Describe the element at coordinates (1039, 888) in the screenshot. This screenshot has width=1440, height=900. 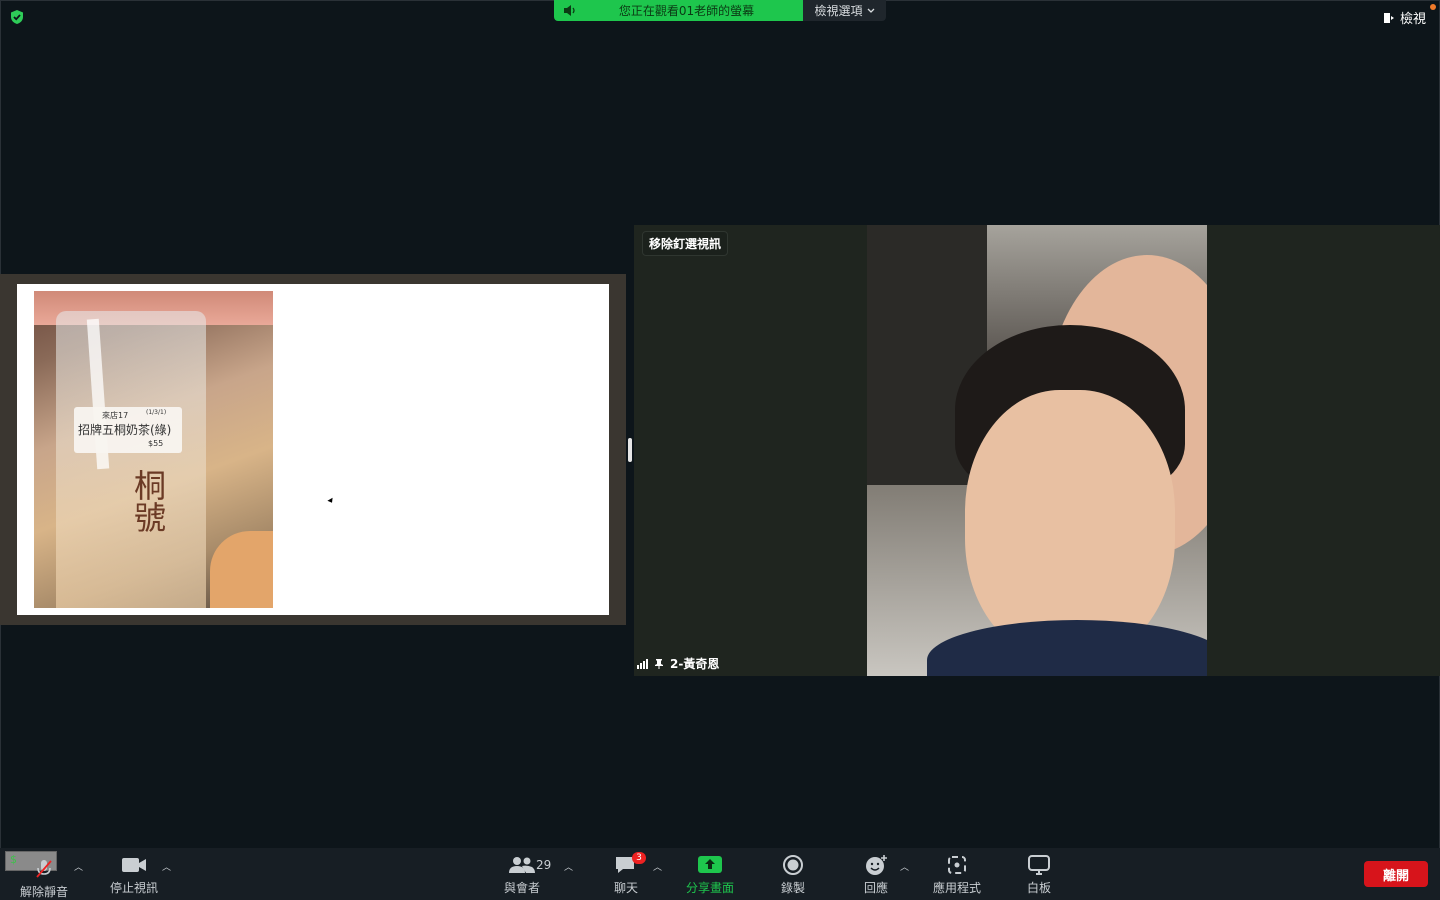
I see `whiteboard-label: 白板` at that location.